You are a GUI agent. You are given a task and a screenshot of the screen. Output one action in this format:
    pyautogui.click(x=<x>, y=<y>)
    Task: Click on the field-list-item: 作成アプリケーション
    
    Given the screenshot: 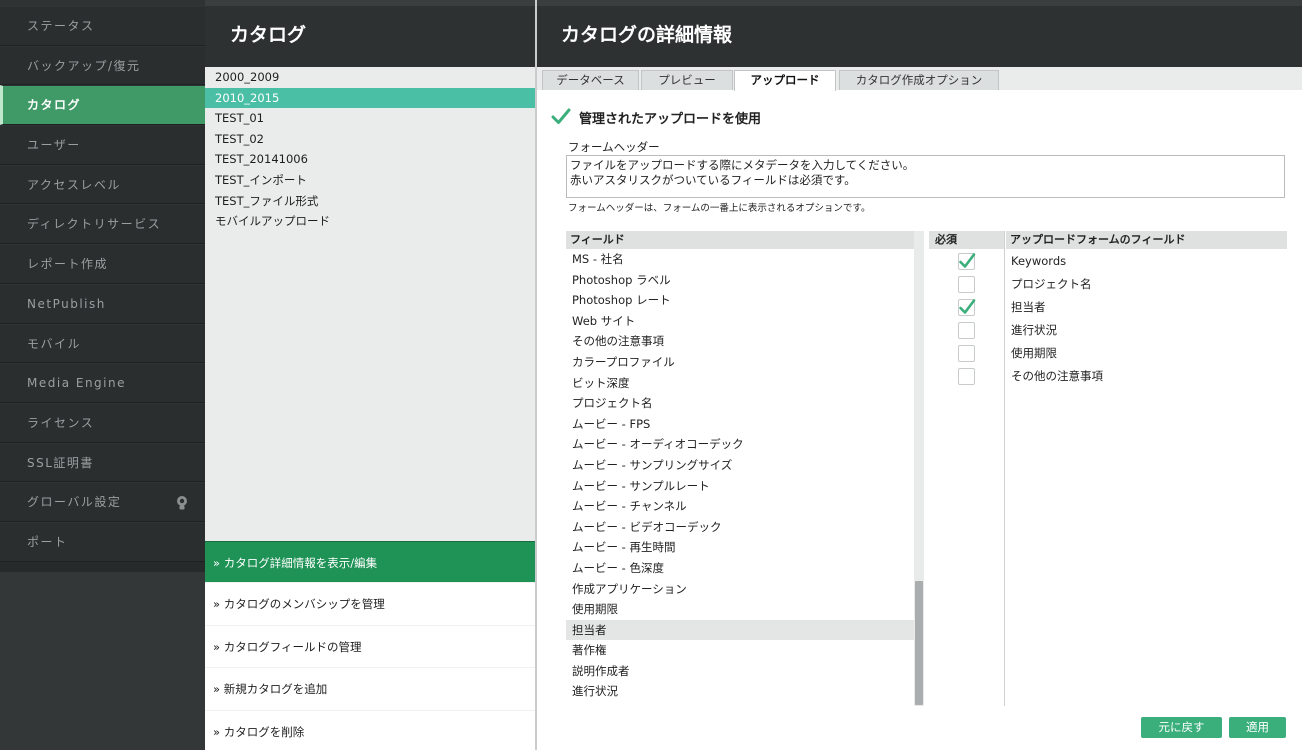 What is the action you would take?
    pyautogui.click(x=740, y=589)
    